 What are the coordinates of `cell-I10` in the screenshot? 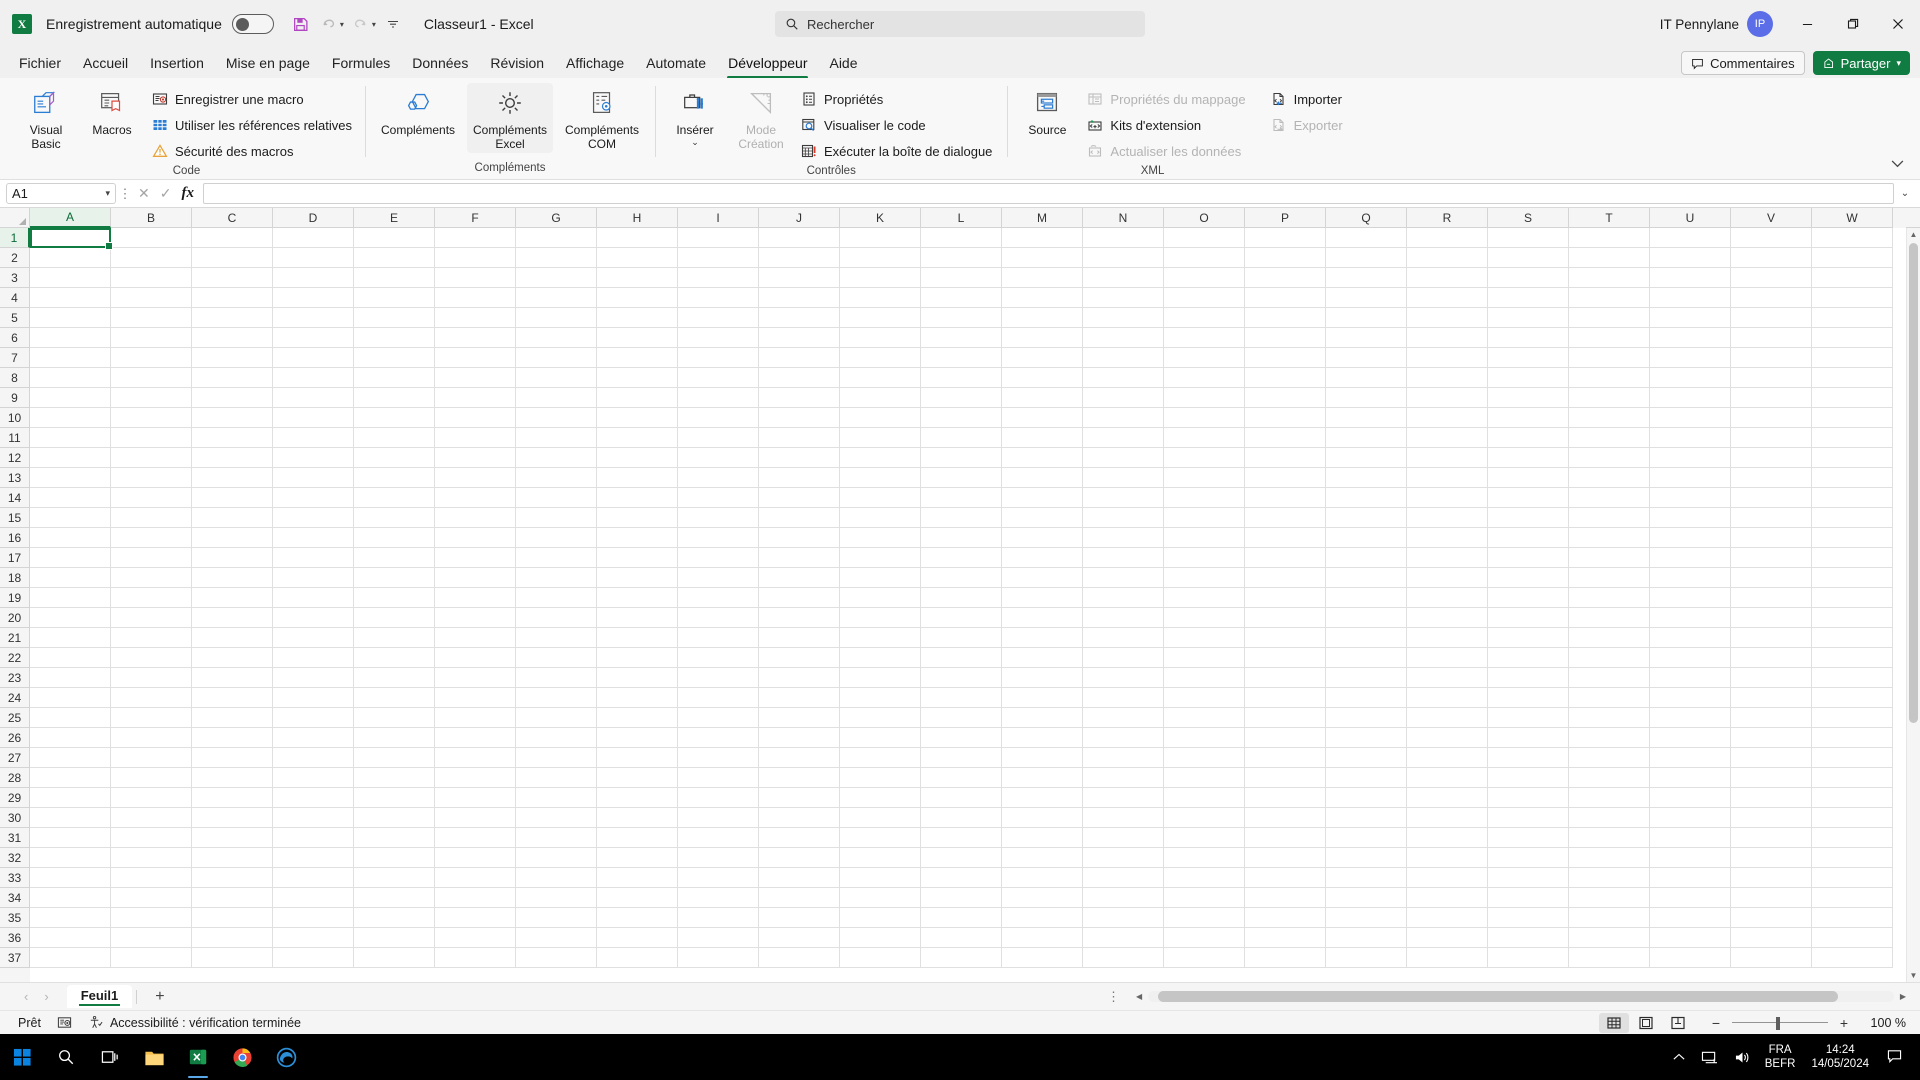 It's located at (718, 418).